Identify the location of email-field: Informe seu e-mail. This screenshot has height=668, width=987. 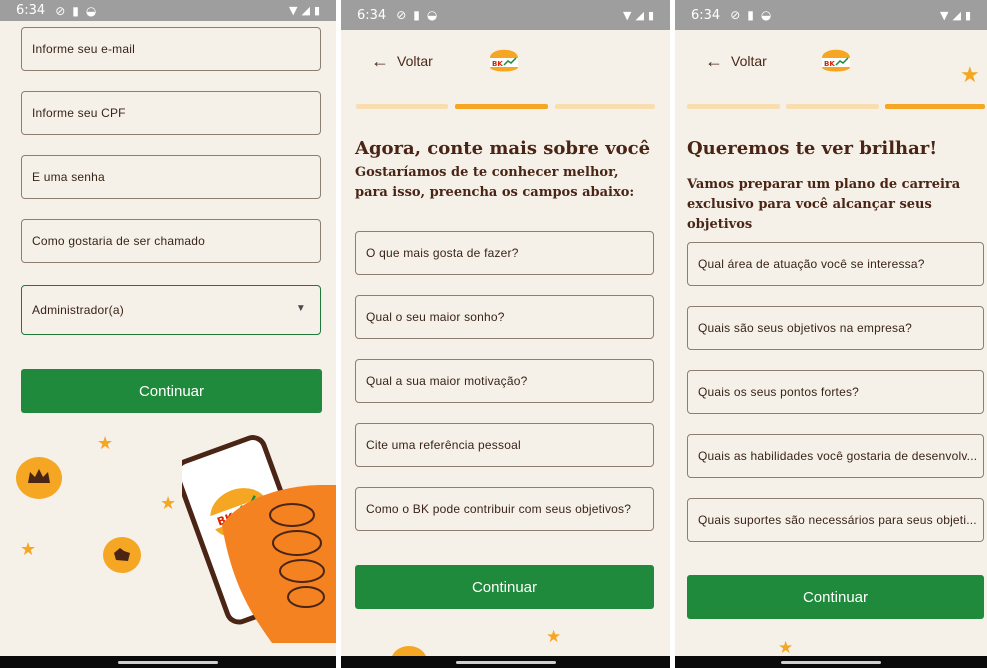
(171, 49).